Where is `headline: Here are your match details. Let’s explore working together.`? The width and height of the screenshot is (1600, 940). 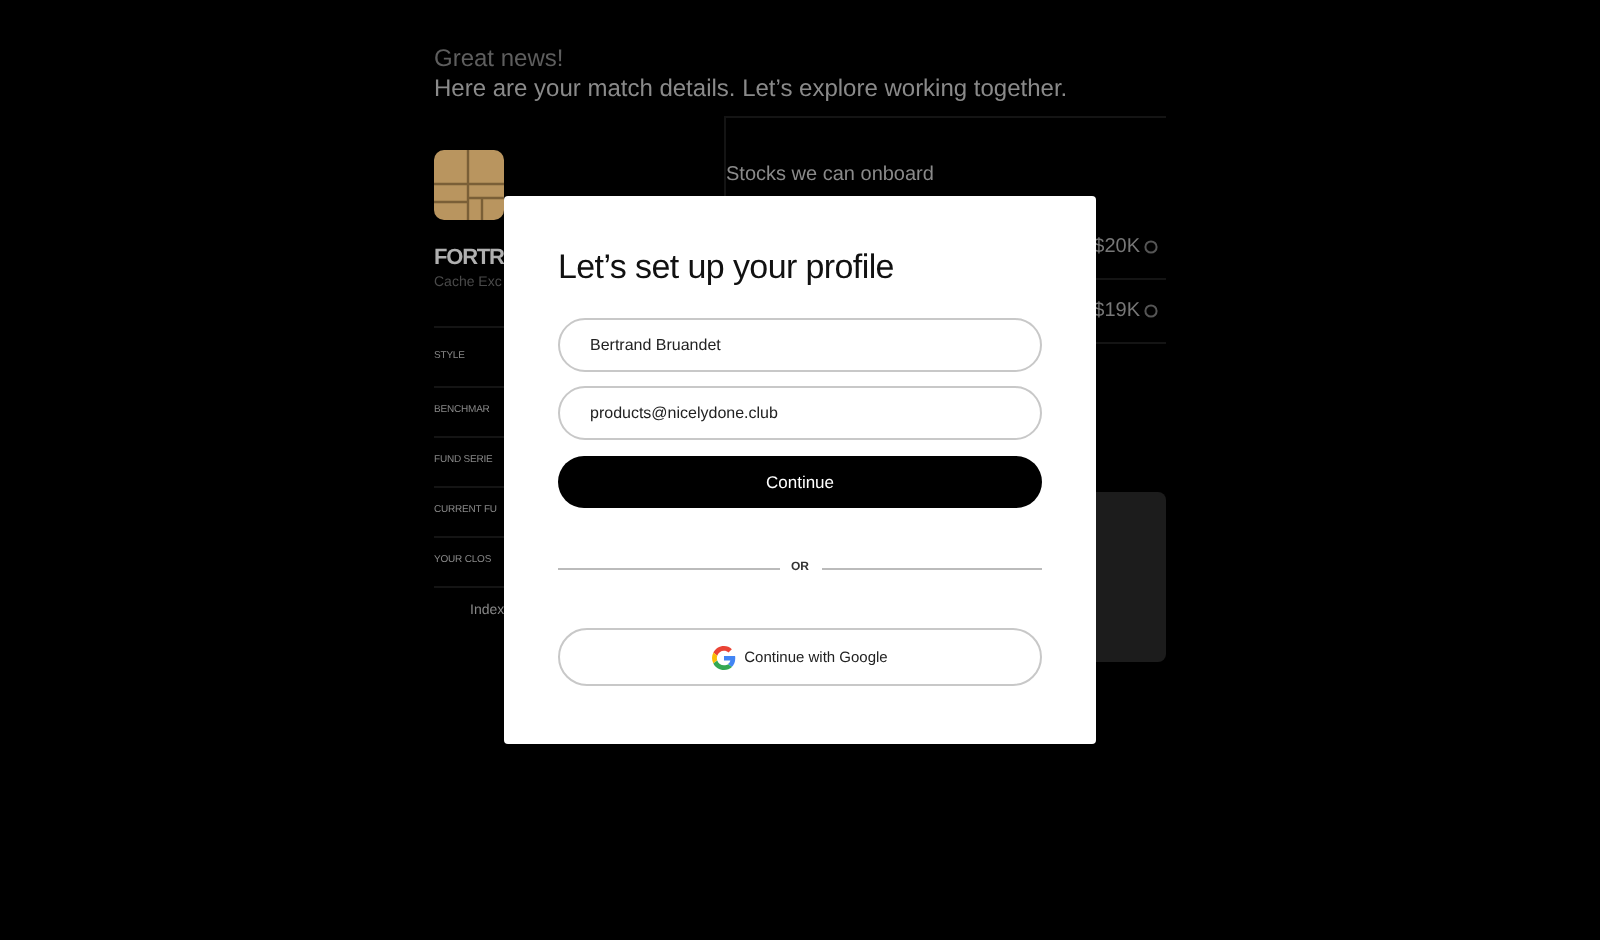 headline: Here are your match details. Let’s explore working together. is located at coordinates (752, 89).